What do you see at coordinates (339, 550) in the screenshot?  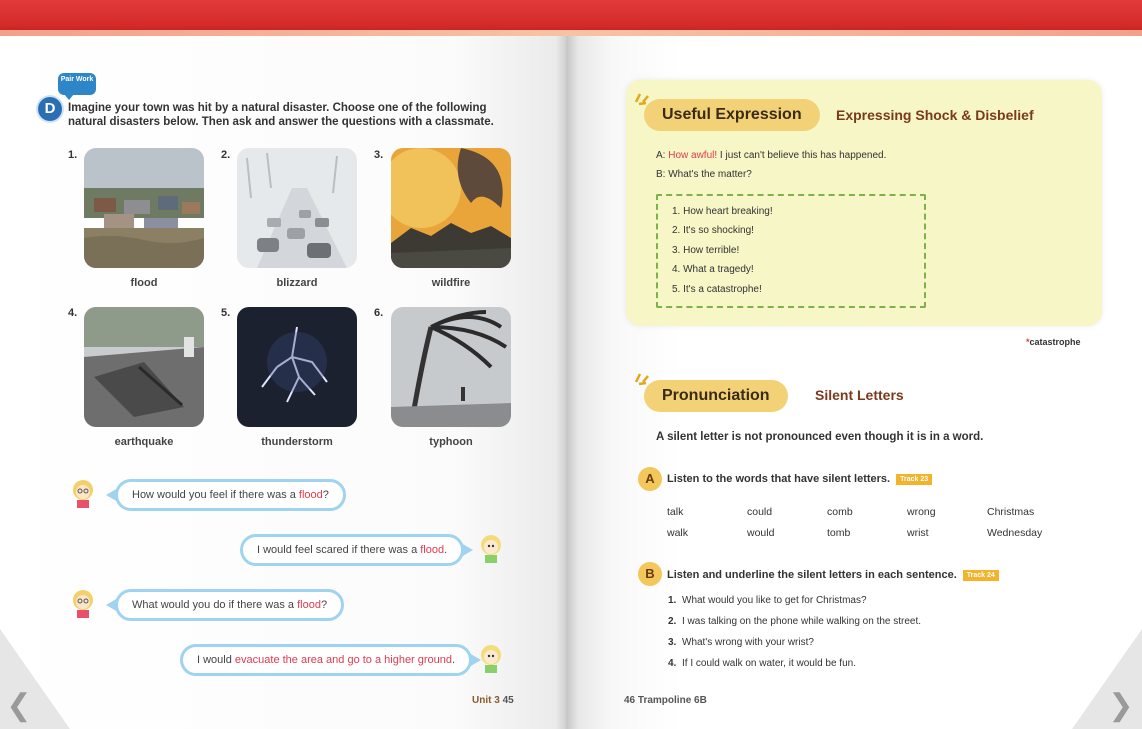 I see `bubble-text: I would feel scared if there was a` at bounding box center [339, 550].